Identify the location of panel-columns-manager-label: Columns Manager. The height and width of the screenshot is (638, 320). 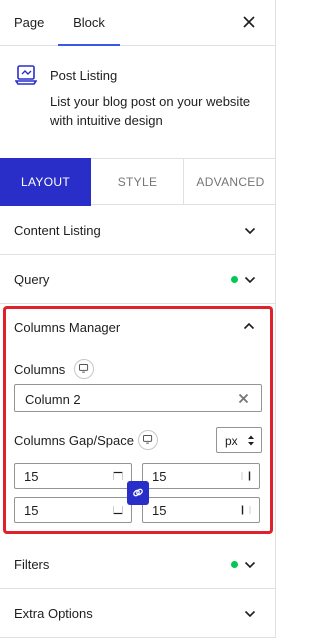
(67, 327).